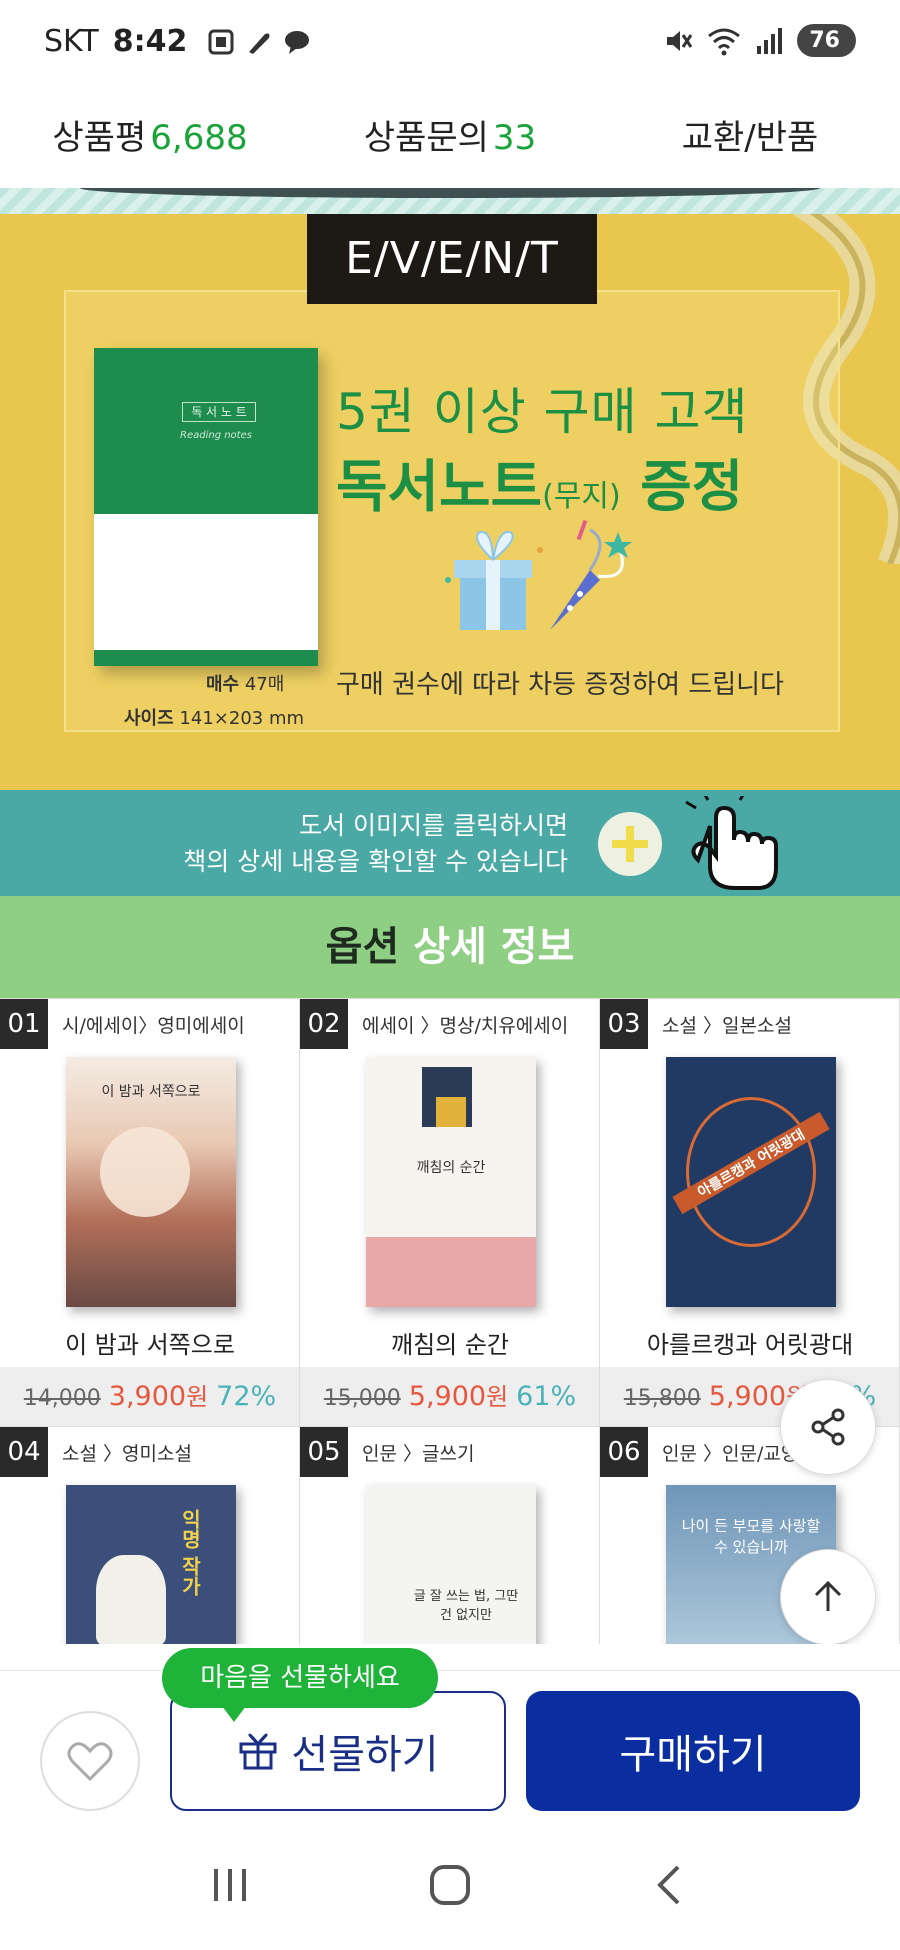 The image size is (900, 1950). I want to click on option-category: 인문 〉인문/교양, so click(730, 1454).